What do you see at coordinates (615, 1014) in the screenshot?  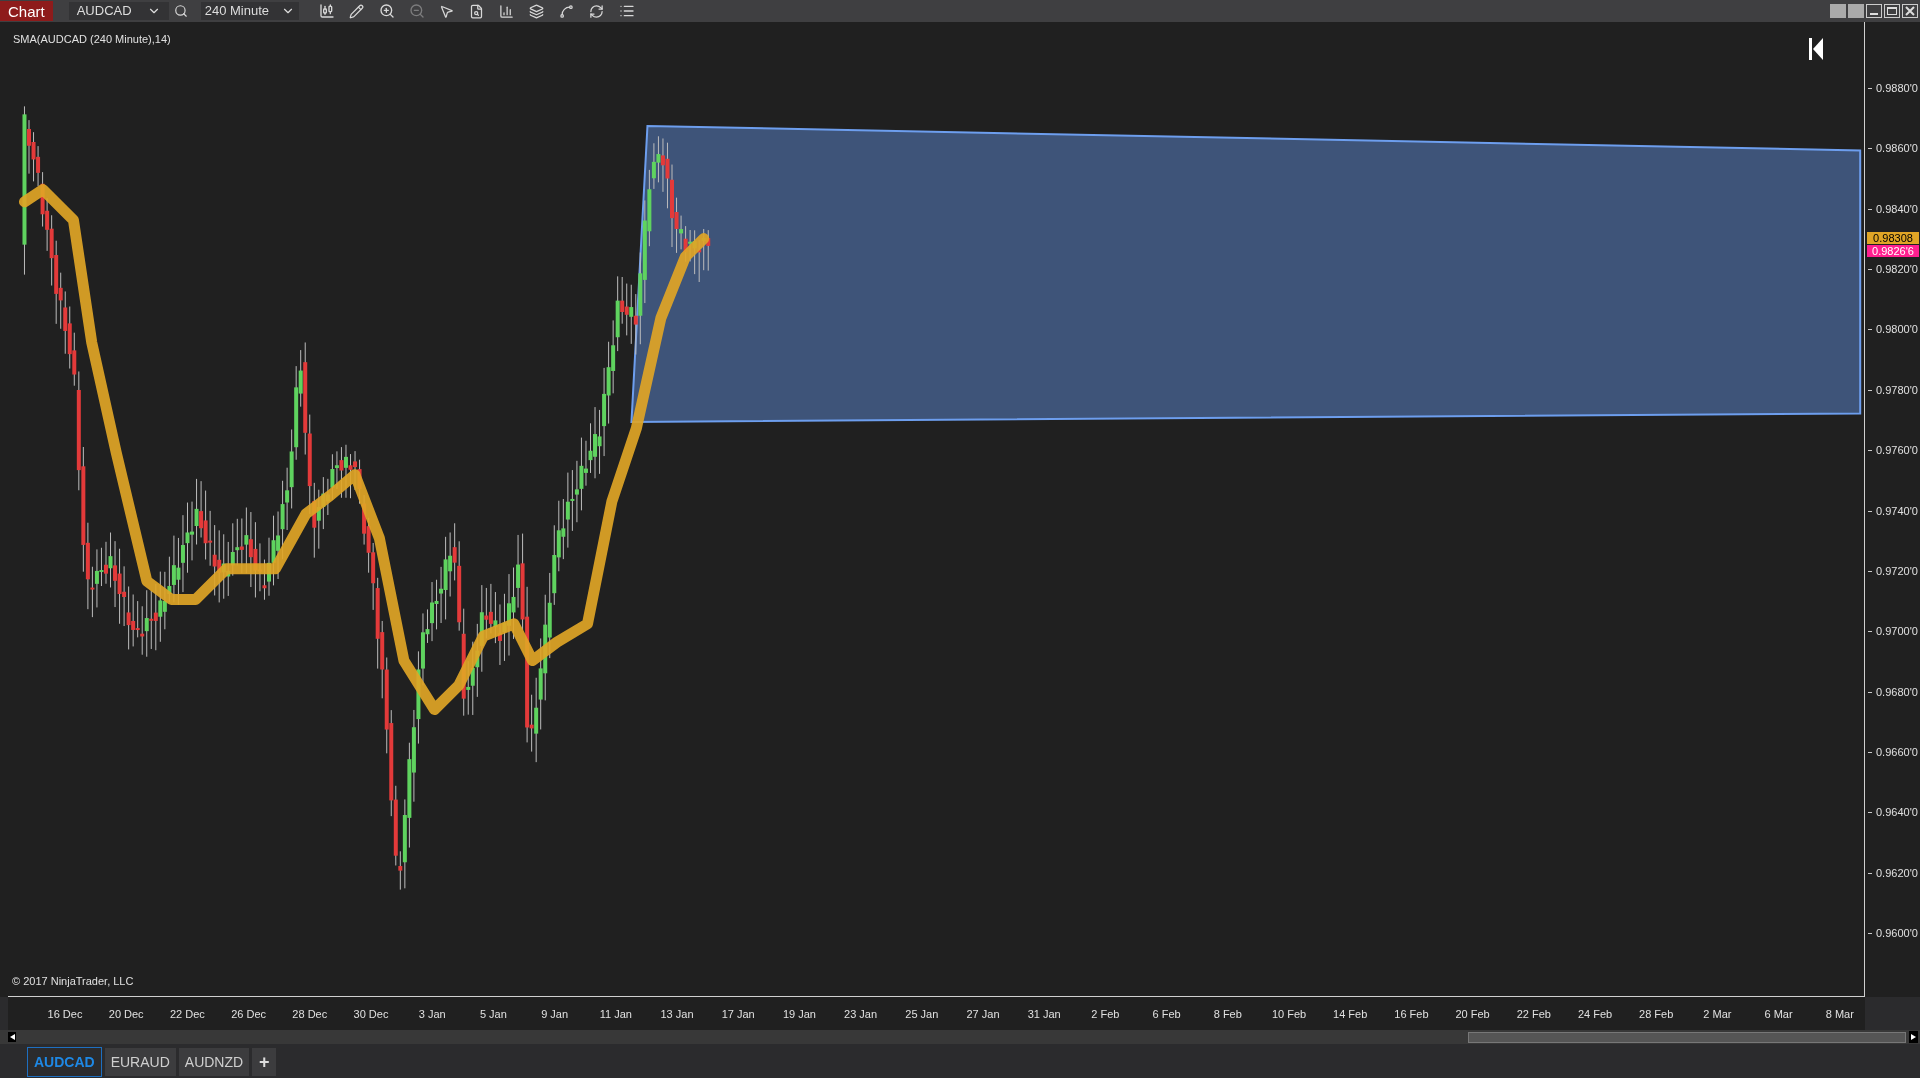 I see `date-label: 11 Jan` at bounding box center [615, 1014].